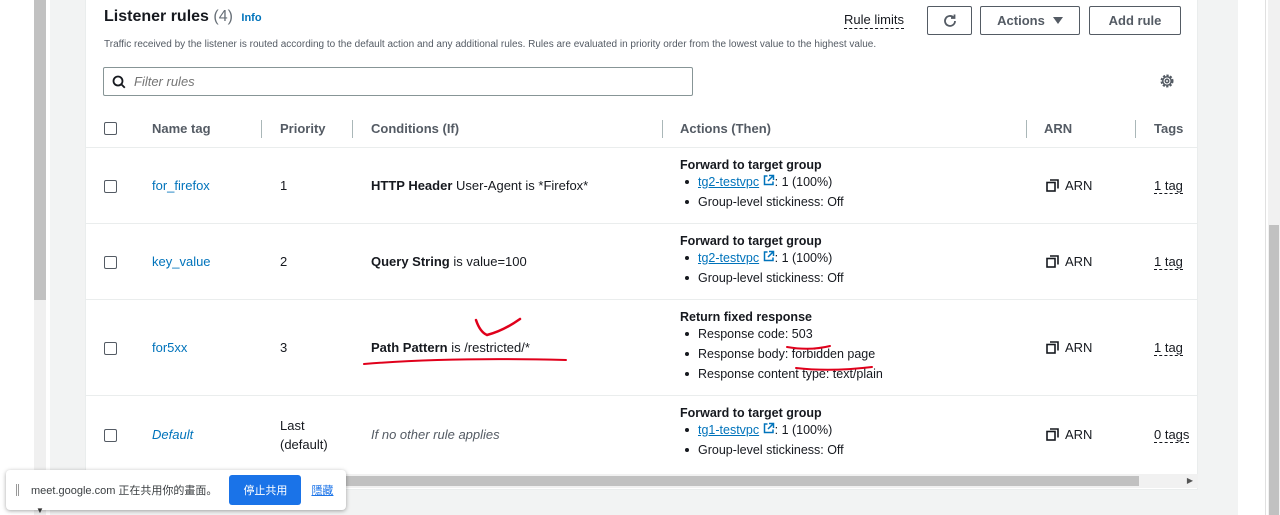  I want to click on rule-priority: 3, so click(284, 347).